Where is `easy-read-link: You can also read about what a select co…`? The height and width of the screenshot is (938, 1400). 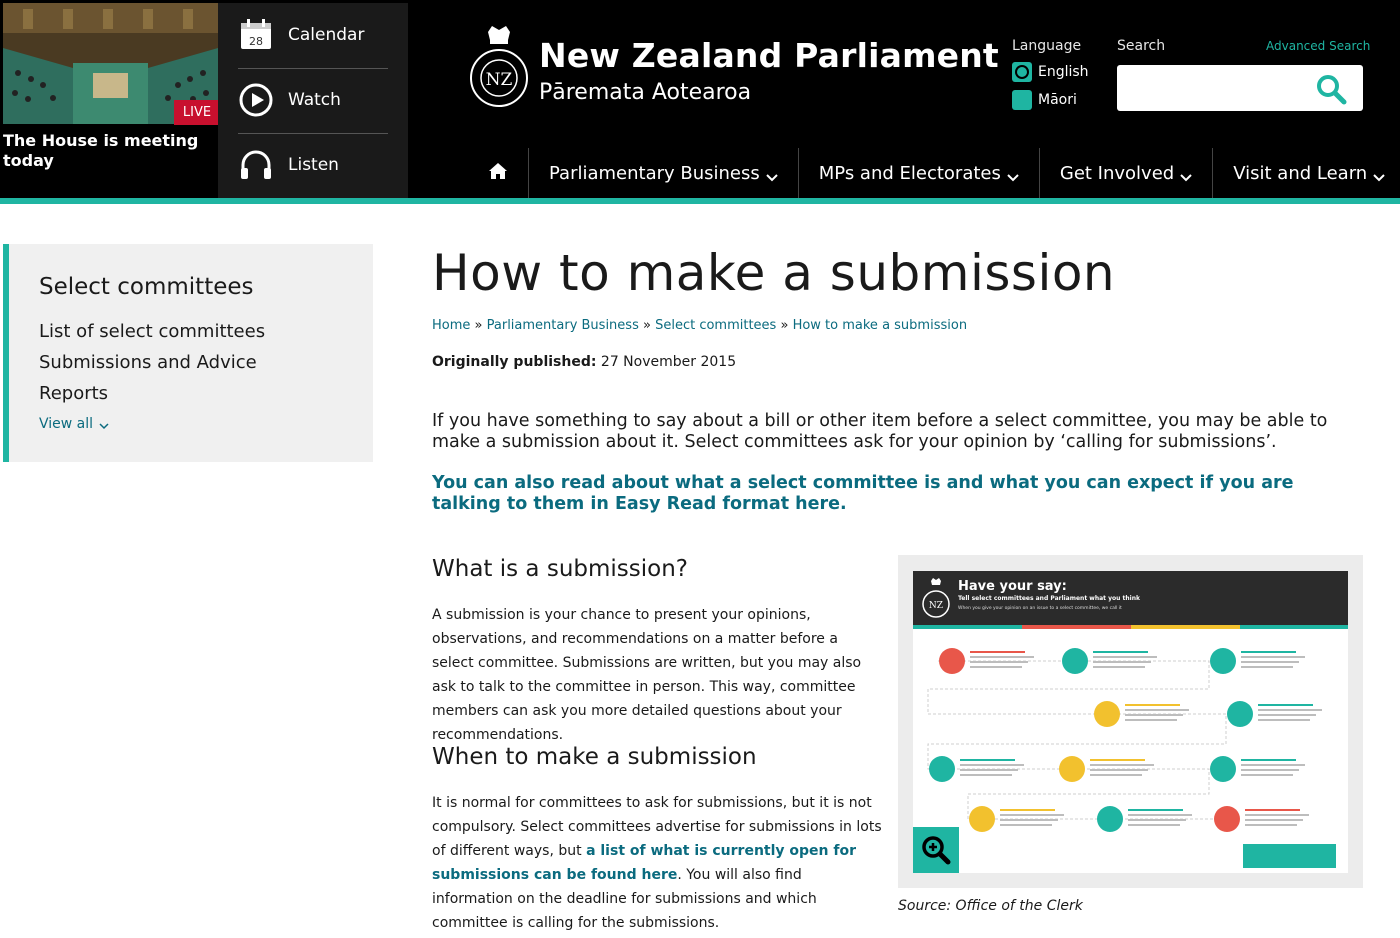 easy-read-link: You can also read about what a select co… is located at coordinates (899, 494).